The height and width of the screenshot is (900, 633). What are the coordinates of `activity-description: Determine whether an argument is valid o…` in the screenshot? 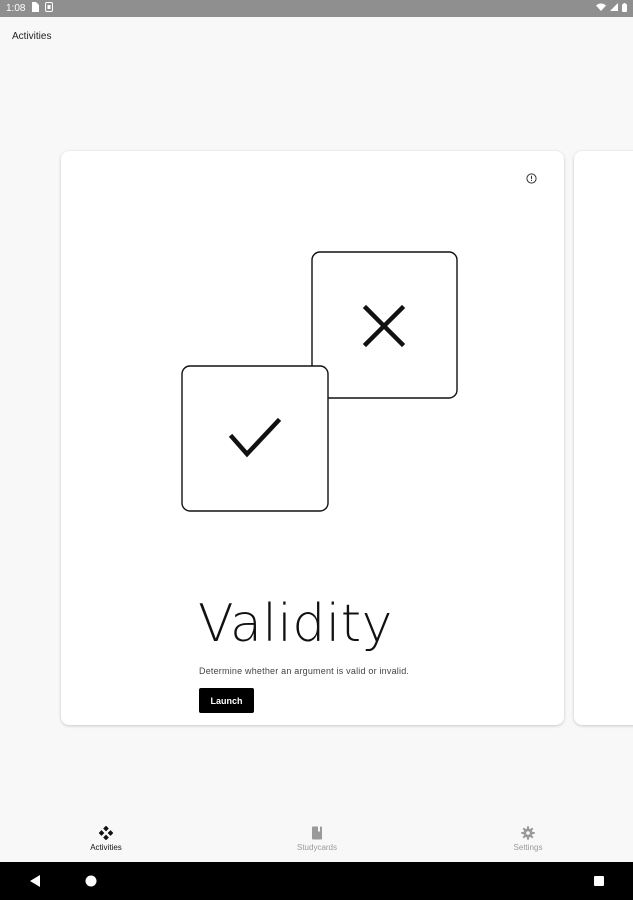 It's located at (304, 671).